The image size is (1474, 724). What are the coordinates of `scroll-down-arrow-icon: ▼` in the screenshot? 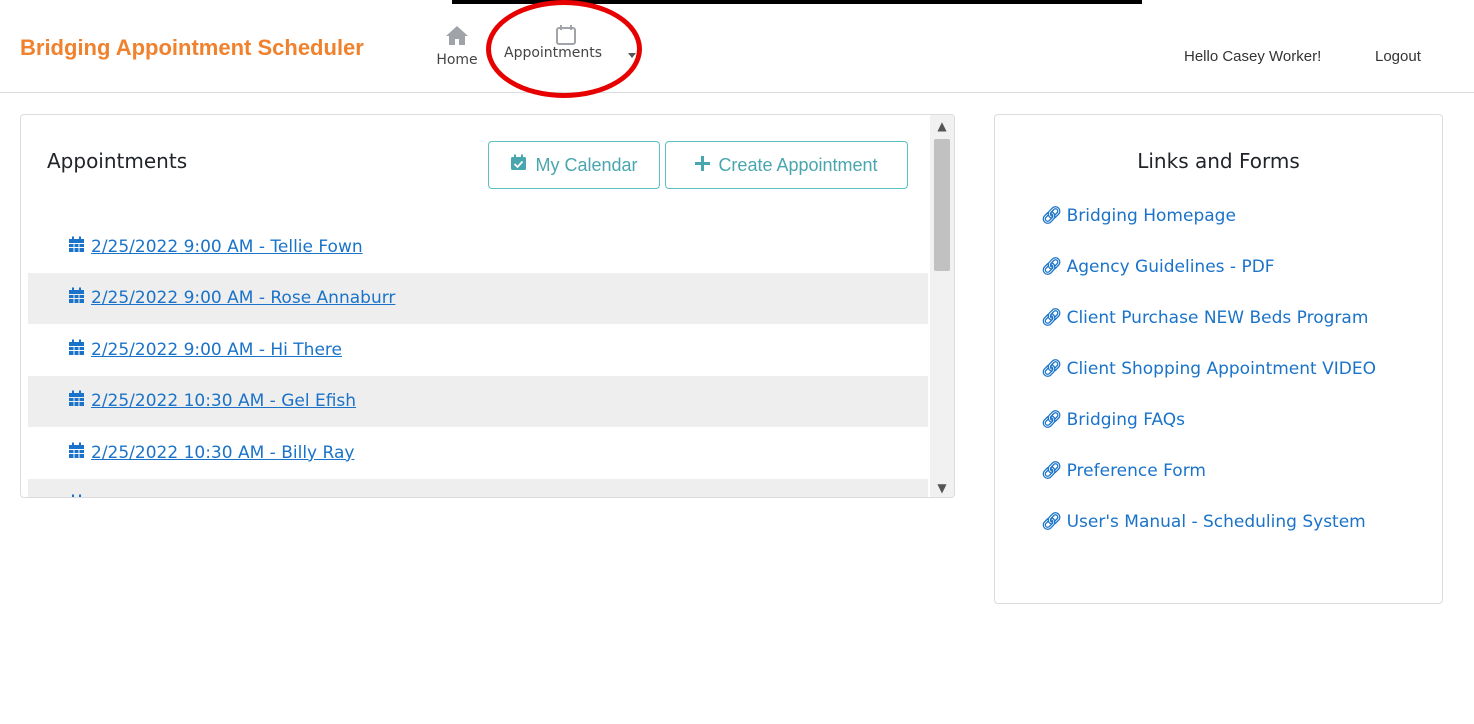 It's located at (942, 487).